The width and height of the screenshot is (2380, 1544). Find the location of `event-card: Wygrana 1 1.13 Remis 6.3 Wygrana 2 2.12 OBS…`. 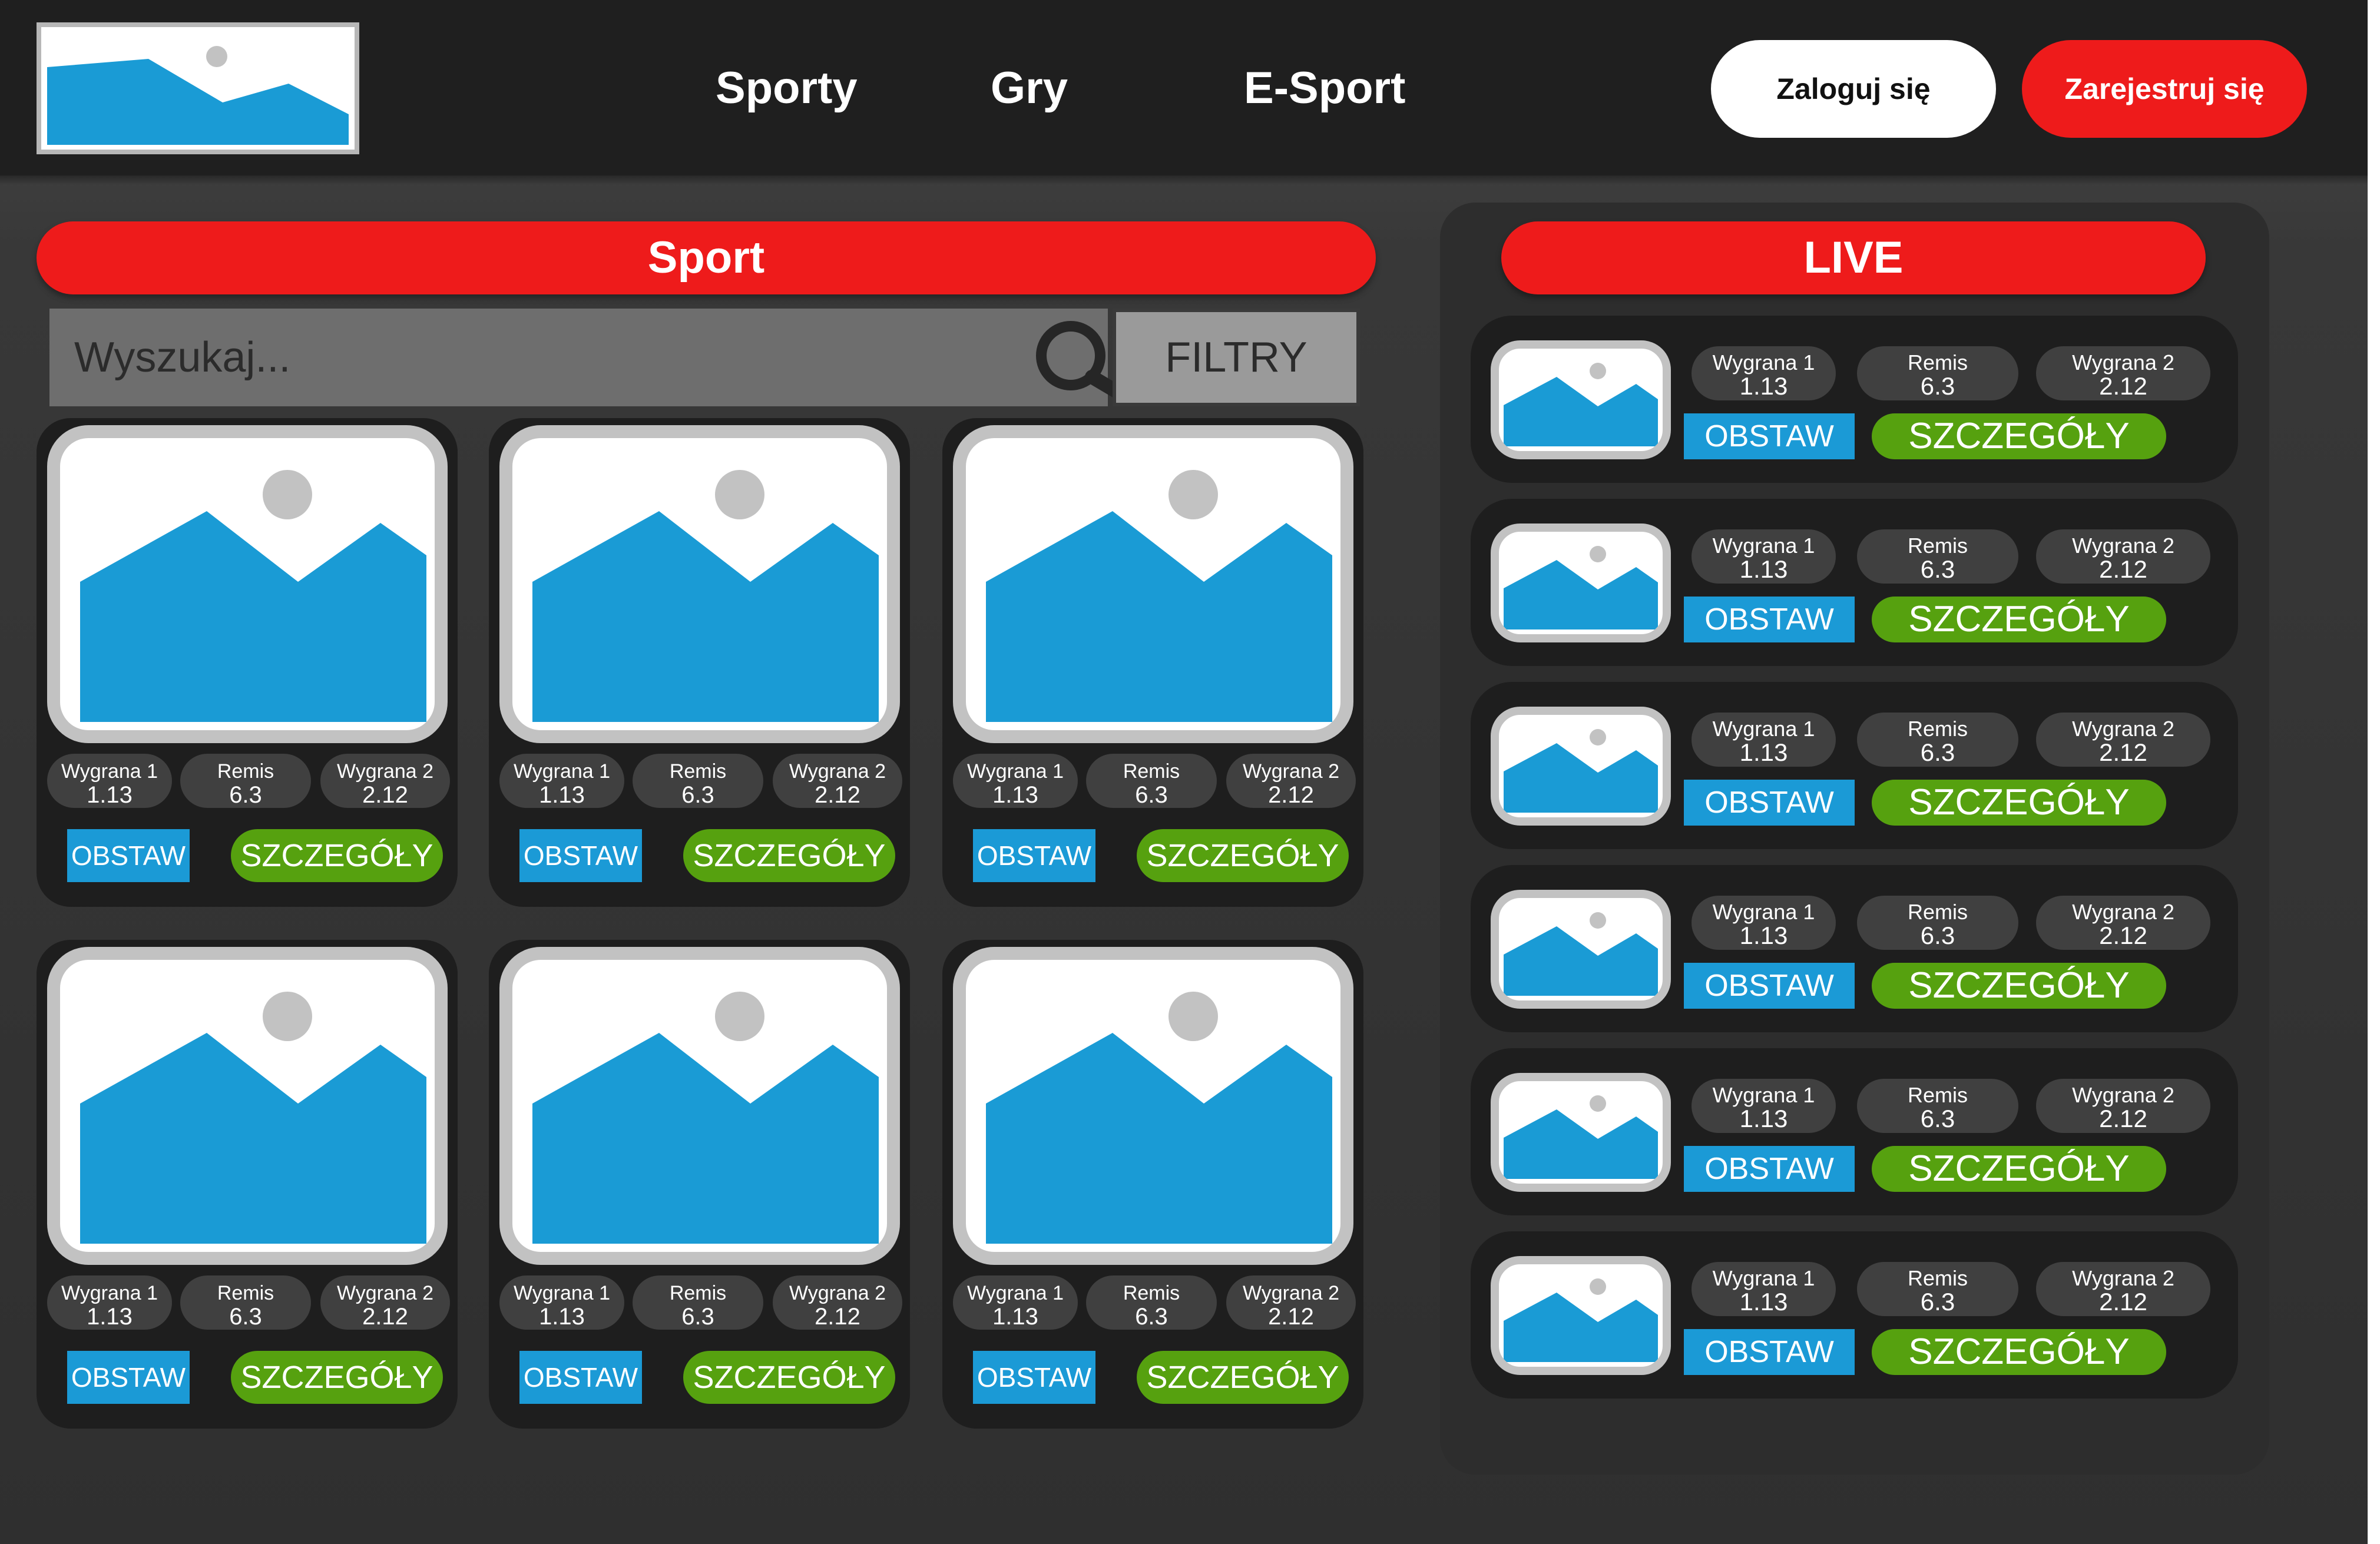

event-card: Wygrana 1 1.13 Remis 6.3 Wygrana 2 2.12 OBS… is located at coordinates (699, 662).